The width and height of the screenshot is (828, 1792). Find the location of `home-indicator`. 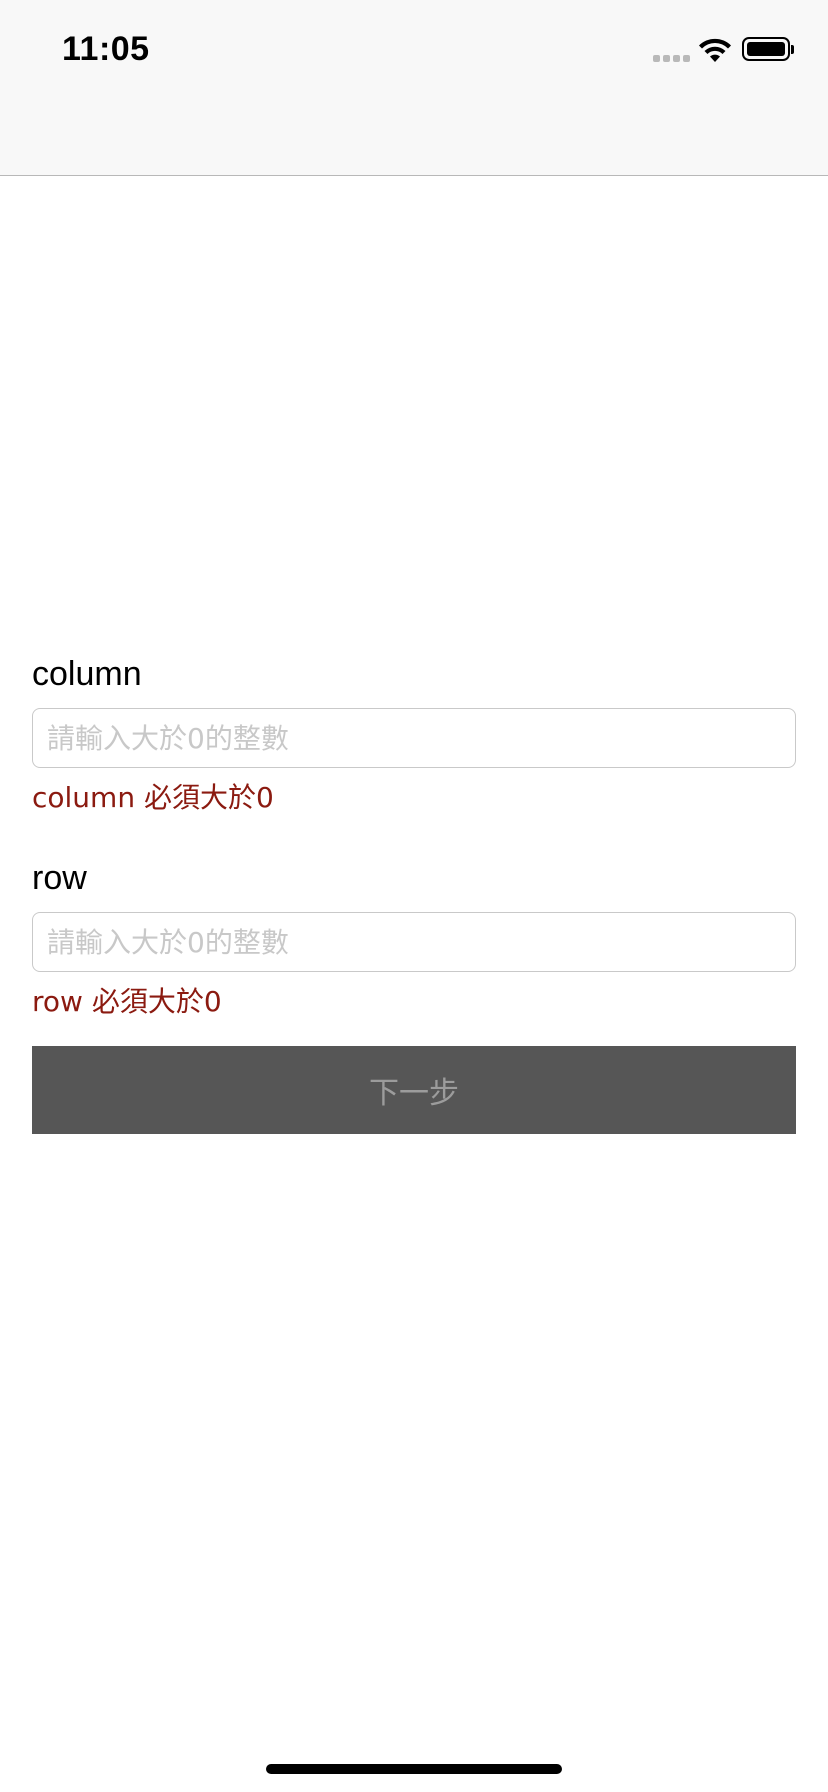

home-indicator is located at coordinates (414, 1769).